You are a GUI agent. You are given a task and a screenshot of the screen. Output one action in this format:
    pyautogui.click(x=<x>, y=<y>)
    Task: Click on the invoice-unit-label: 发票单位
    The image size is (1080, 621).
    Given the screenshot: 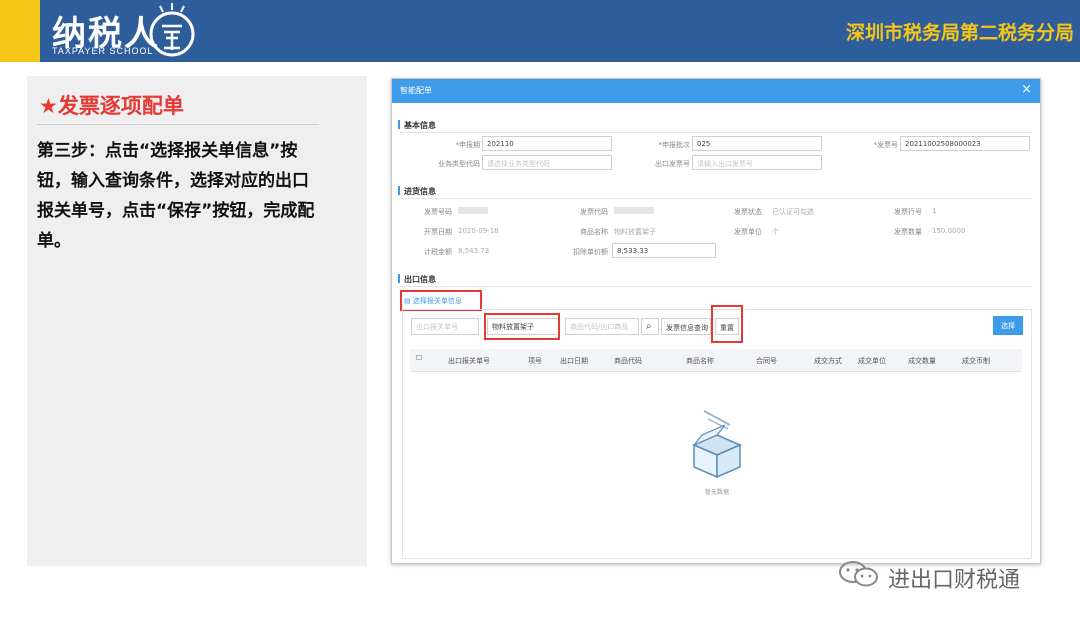 What is the action you would take?
    pyautogui.click(x=748, y=232)
    